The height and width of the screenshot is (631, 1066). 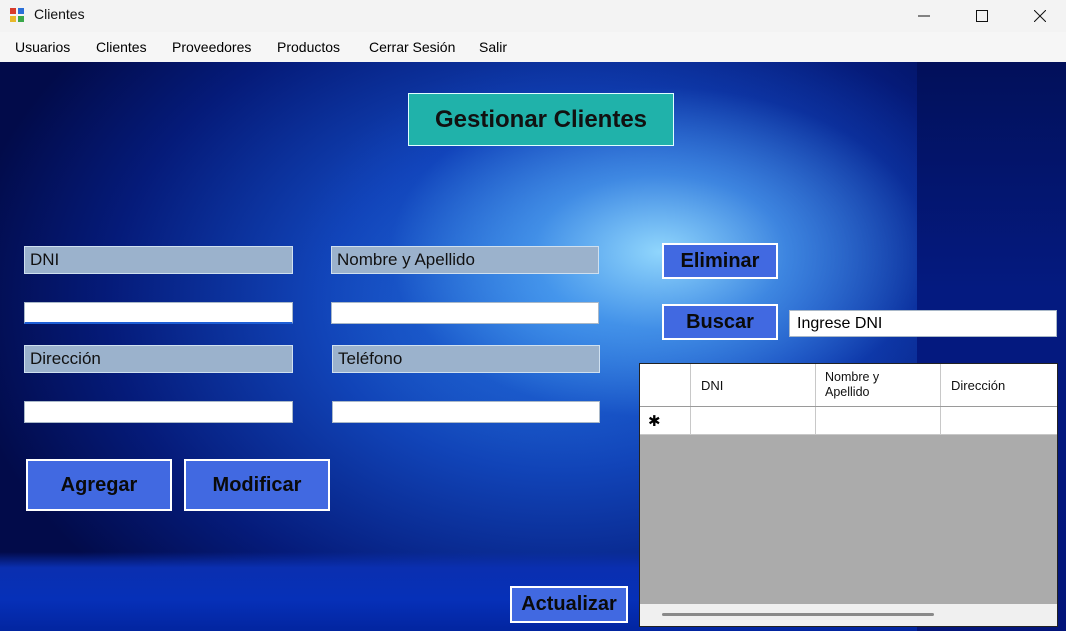 I want to click on title-bar: Clientes, so click(x=533, y=16).